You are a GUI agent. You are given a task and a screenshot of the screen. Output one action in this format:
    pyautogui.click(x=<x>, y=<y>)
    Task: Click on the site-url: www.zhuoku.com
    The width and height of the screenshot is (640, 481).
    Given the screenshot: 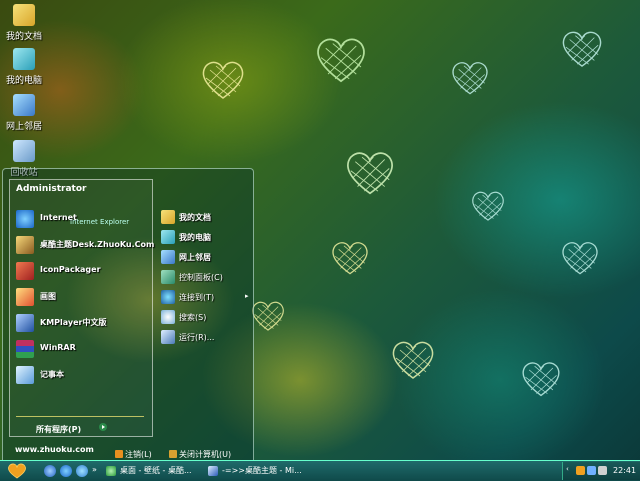 What is the action you would take?
    pyautogui.click(x=54, y=449)
    